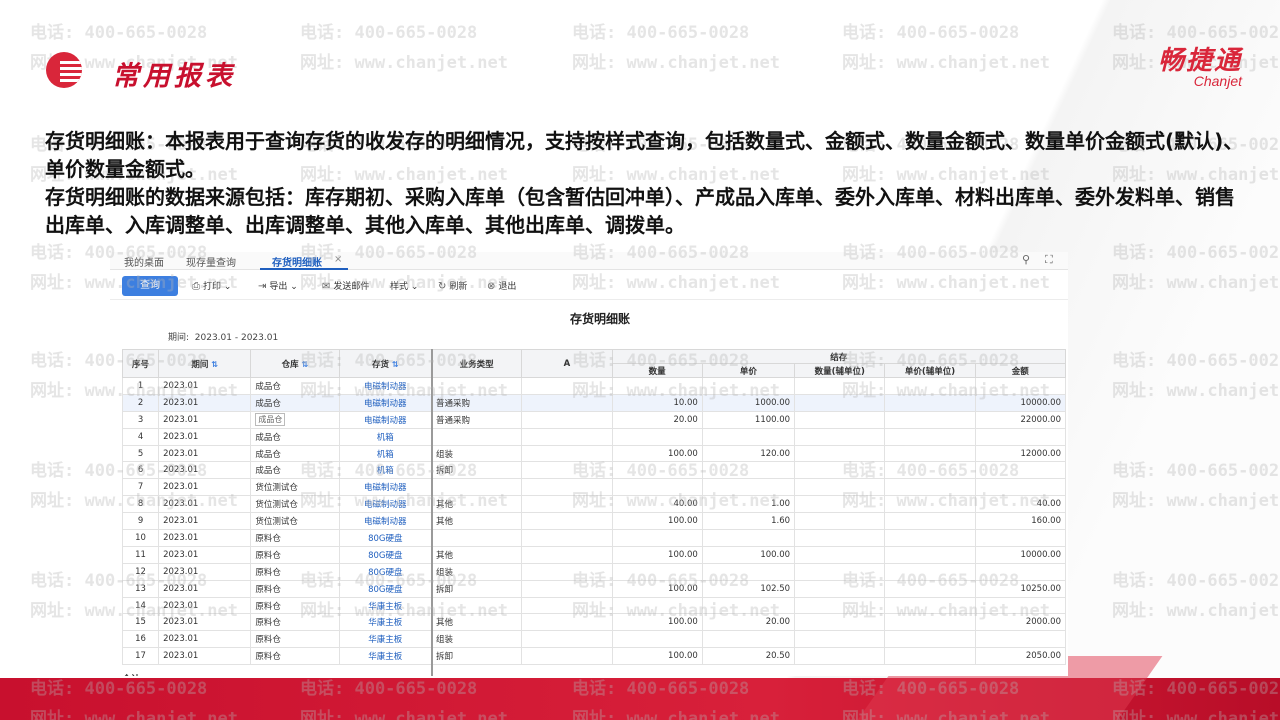  What do you see at coordinates (594, 622) in the screenshot?
I see `table-row: 15 2023.01 原料仓 华康主板 其他 100.00 20.00 2000.00` at bounding box center [594, 622].